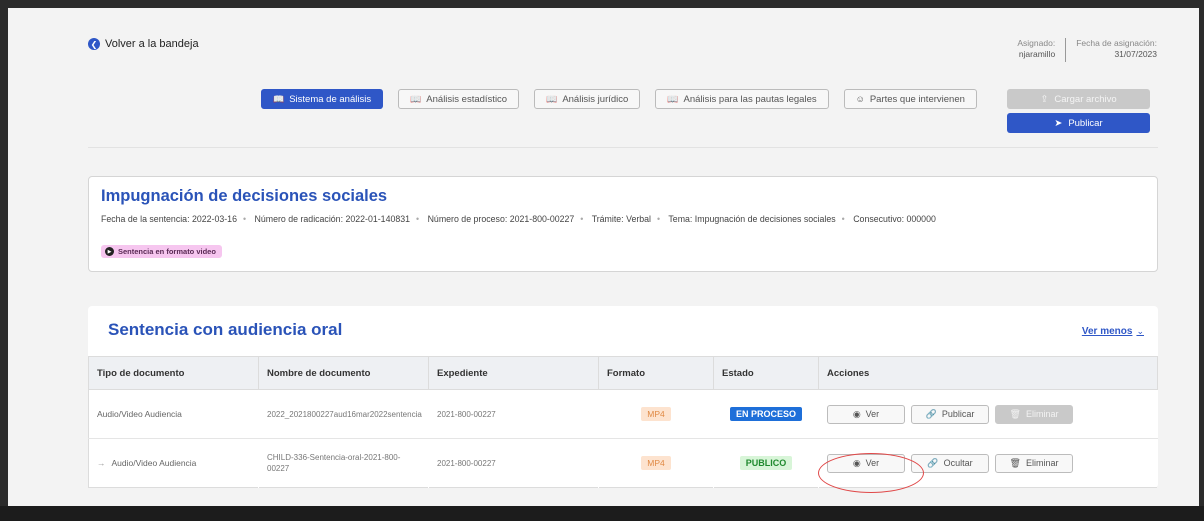  I want to click on cell-tipo: Audio/Video Audiencia, so click(173, 414).